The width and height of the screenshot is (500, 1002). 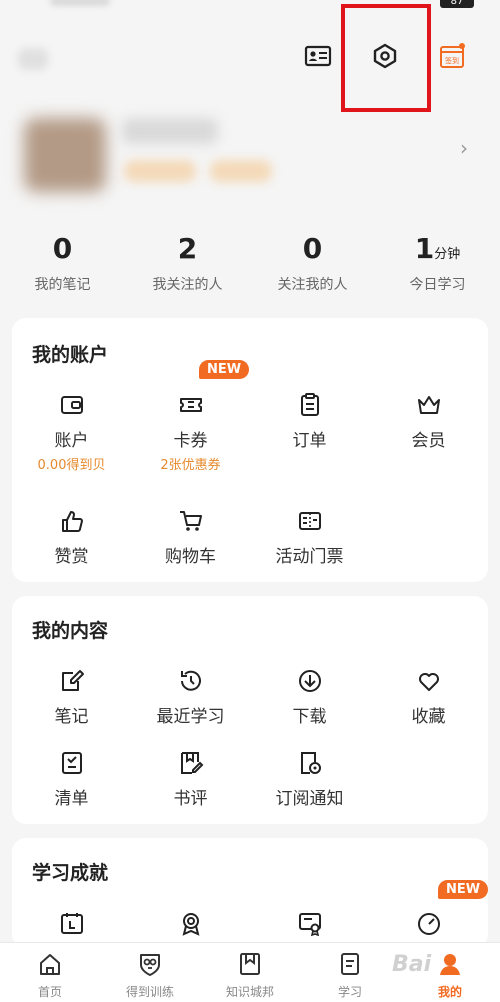 I want to click on calendar-icon, so click(x=71, y=923).